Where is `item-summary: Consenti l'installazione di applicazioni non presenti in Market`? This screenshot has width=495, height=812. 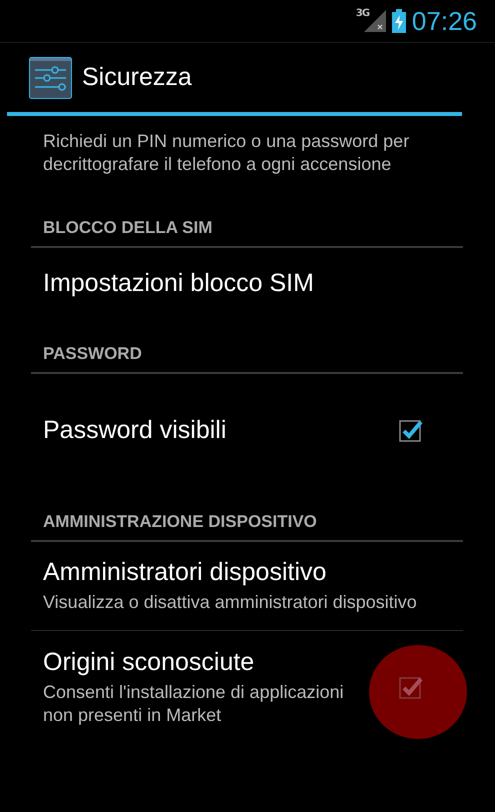 item-summary: Consenti l'installazione di applicazioni non presenti in Market is located at coordinates (194, 703).